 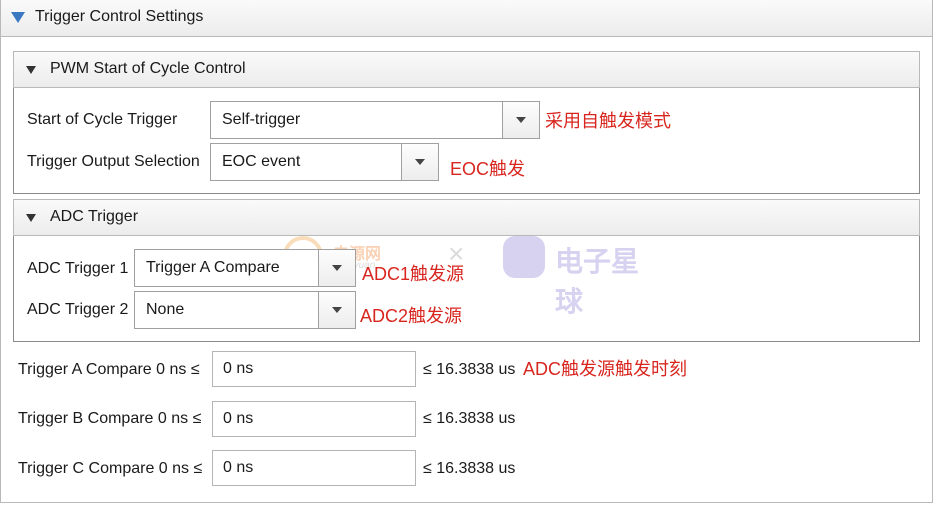 What do you see at coordinates (375, 120) in the screenshot?
I see `start-cycle-select: Self-trigger` at bounding box center [375, 120].